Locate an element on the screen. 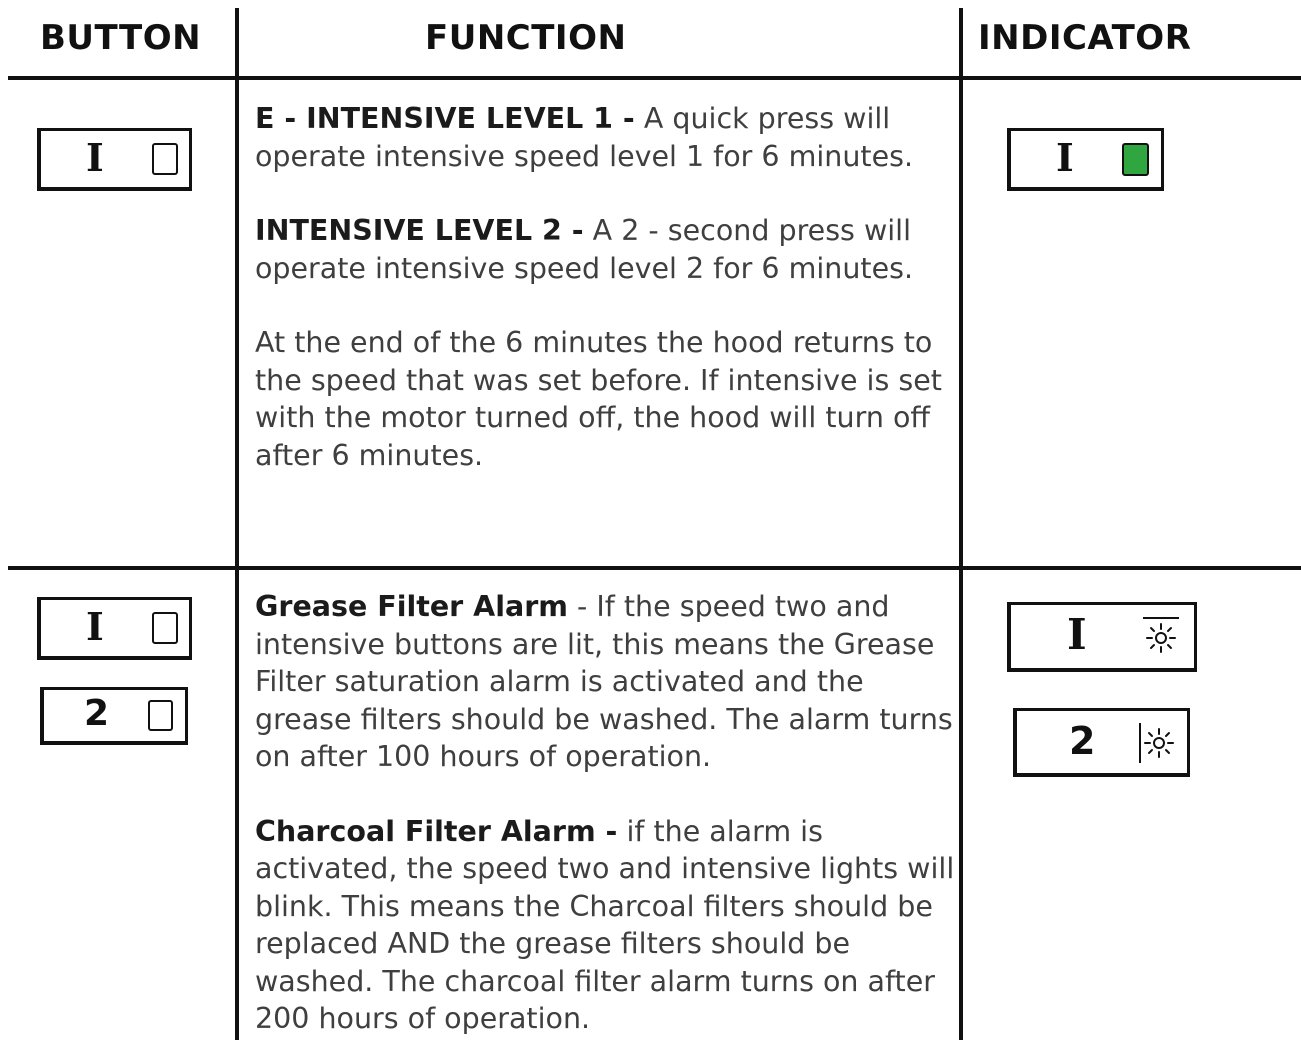 This screenshot has width=1301, height=1040. header-indicator: INDICATOR is located at coordinates (1085, 38).